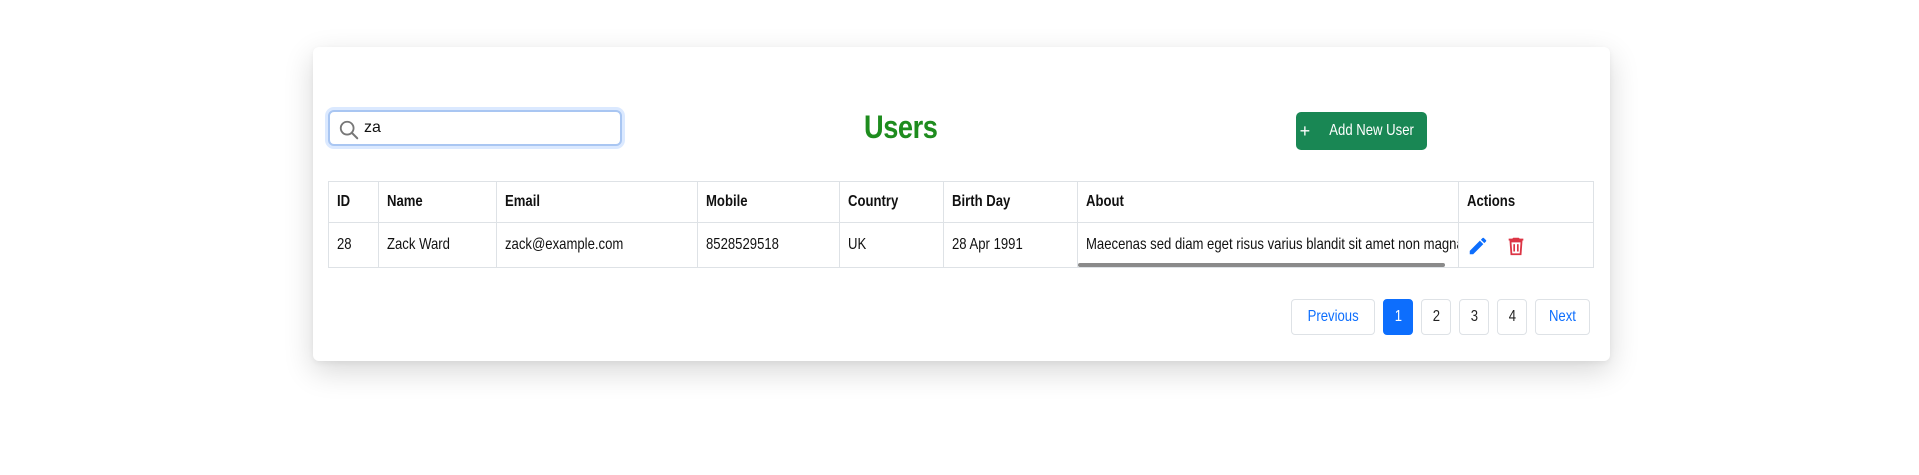  I want to click on search-input, so click(489, 128).